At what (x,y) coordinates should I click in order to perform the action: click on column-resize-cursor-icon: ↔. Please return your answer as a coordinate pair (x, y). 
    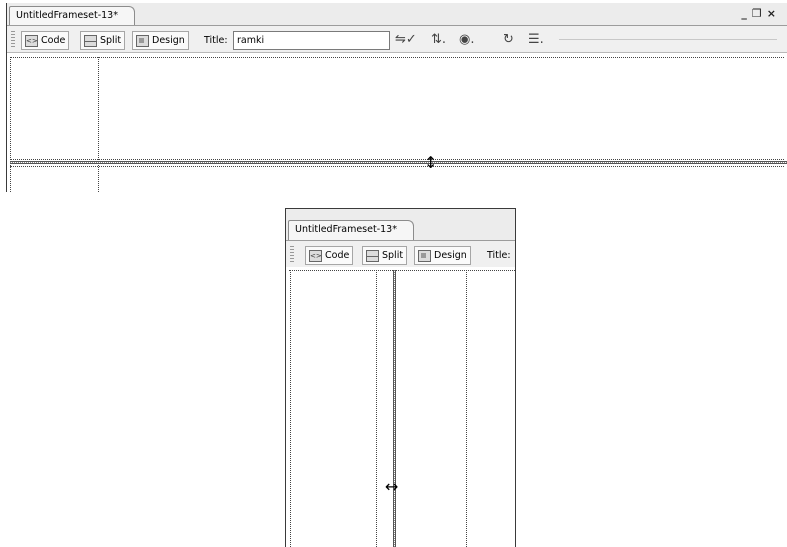
    Looking at the image, I should click on (392, 486).